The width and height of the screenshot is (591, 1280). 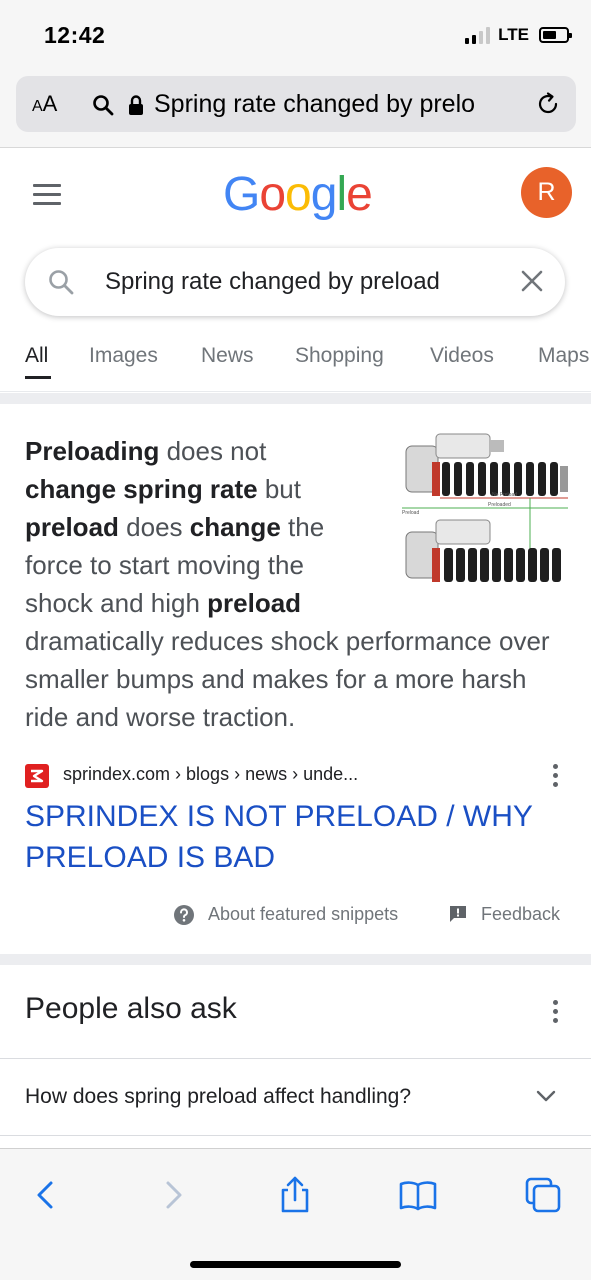 I want to click on paa-question-item: How does spring preload affect handling?, so click(x=295, y=1097).